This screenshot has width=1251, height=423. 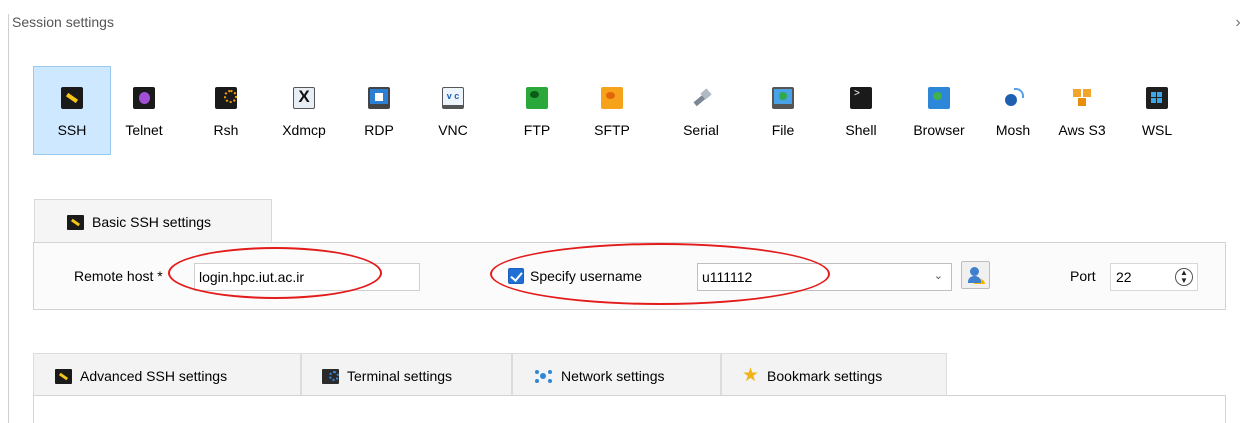 I want to click on tab-advanced-ssh-settings: Advanced SSH settings, so click(x=167, y=374).